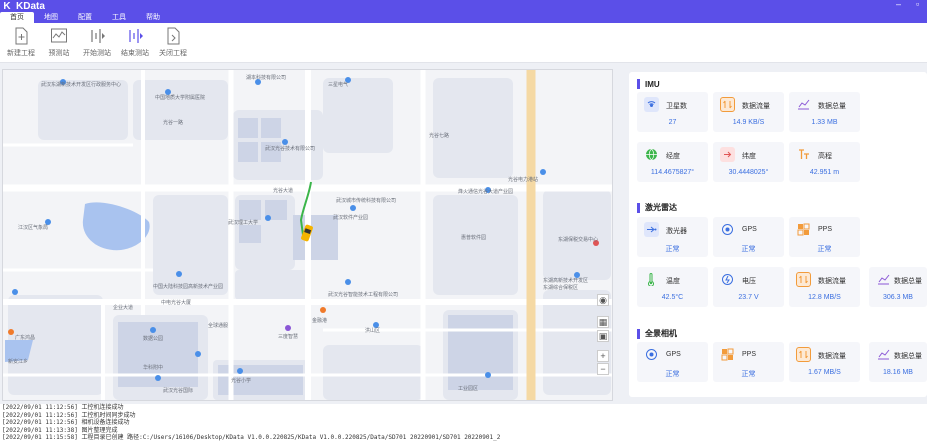  I want to click on poi-label: 光谷一路, so click(173, 123).